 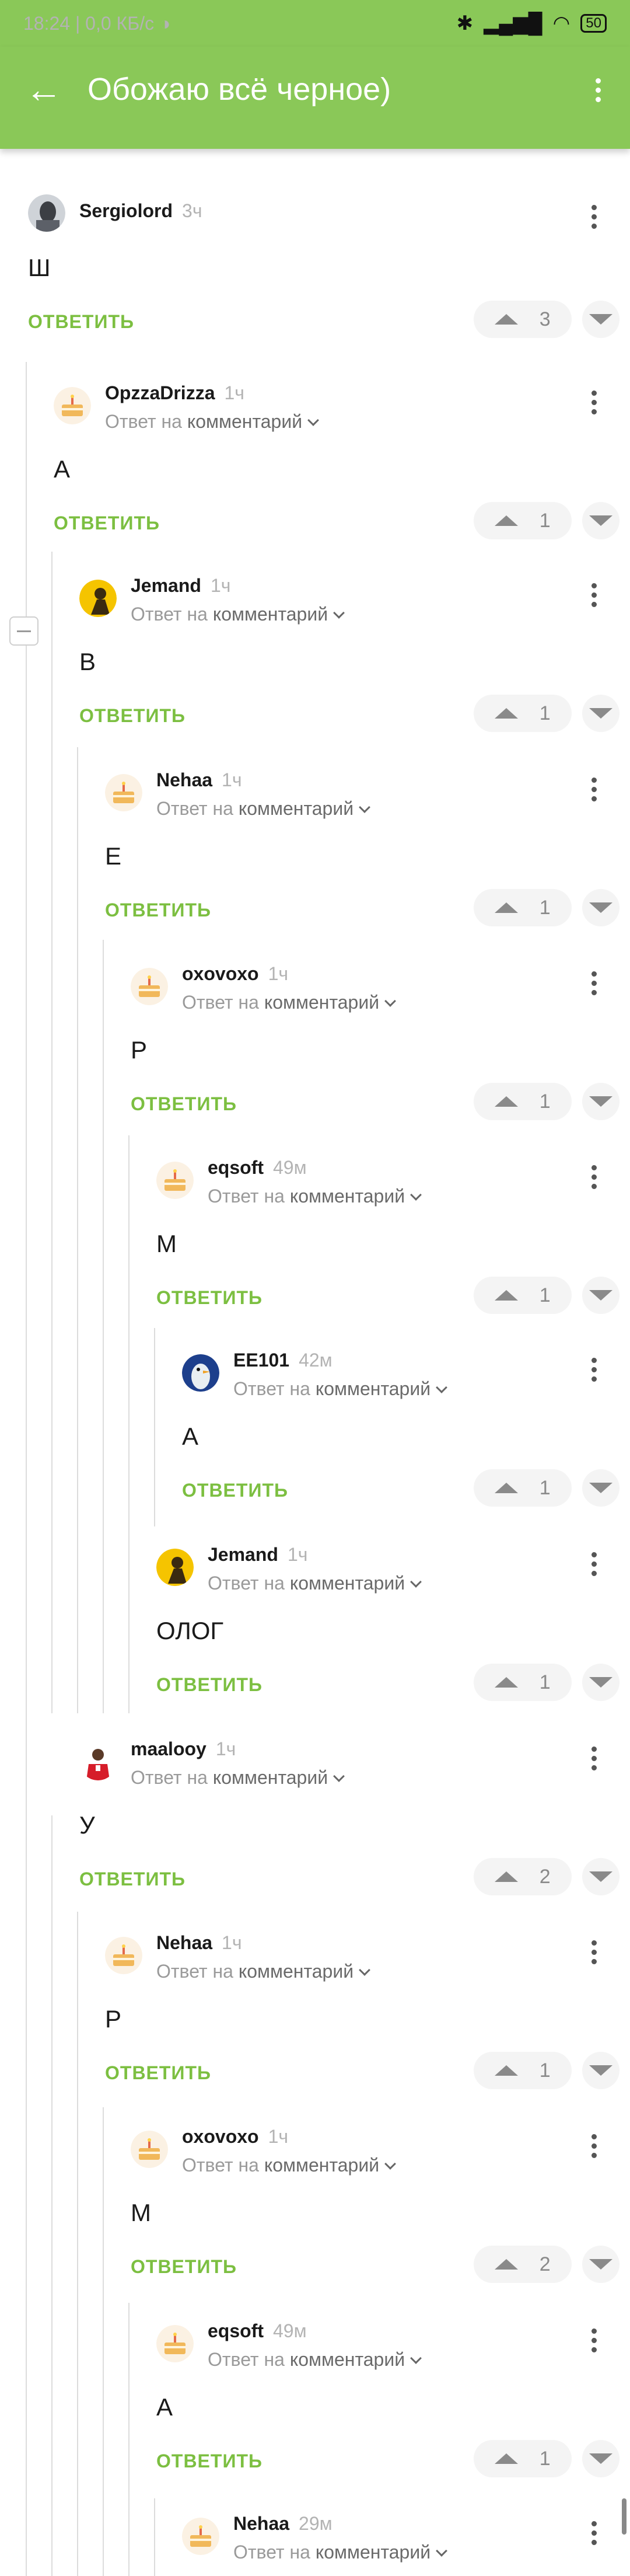 I want to click on comment-author: maalooy, so click(x=168, y=1749).